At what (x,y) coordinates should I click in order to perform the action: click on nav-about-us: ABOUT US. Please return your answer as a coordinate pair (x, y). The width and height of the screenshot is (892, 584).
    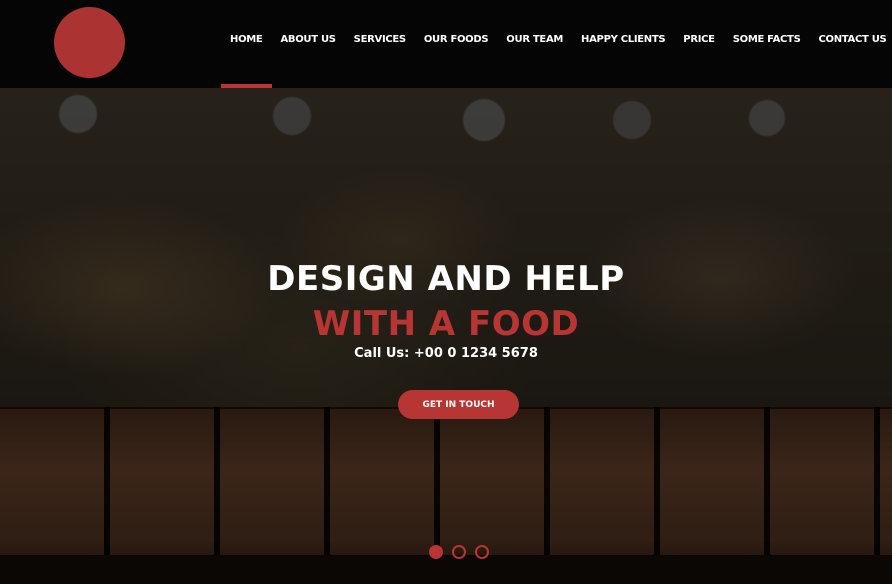
    Looking at the image, I should click on (308, 44).